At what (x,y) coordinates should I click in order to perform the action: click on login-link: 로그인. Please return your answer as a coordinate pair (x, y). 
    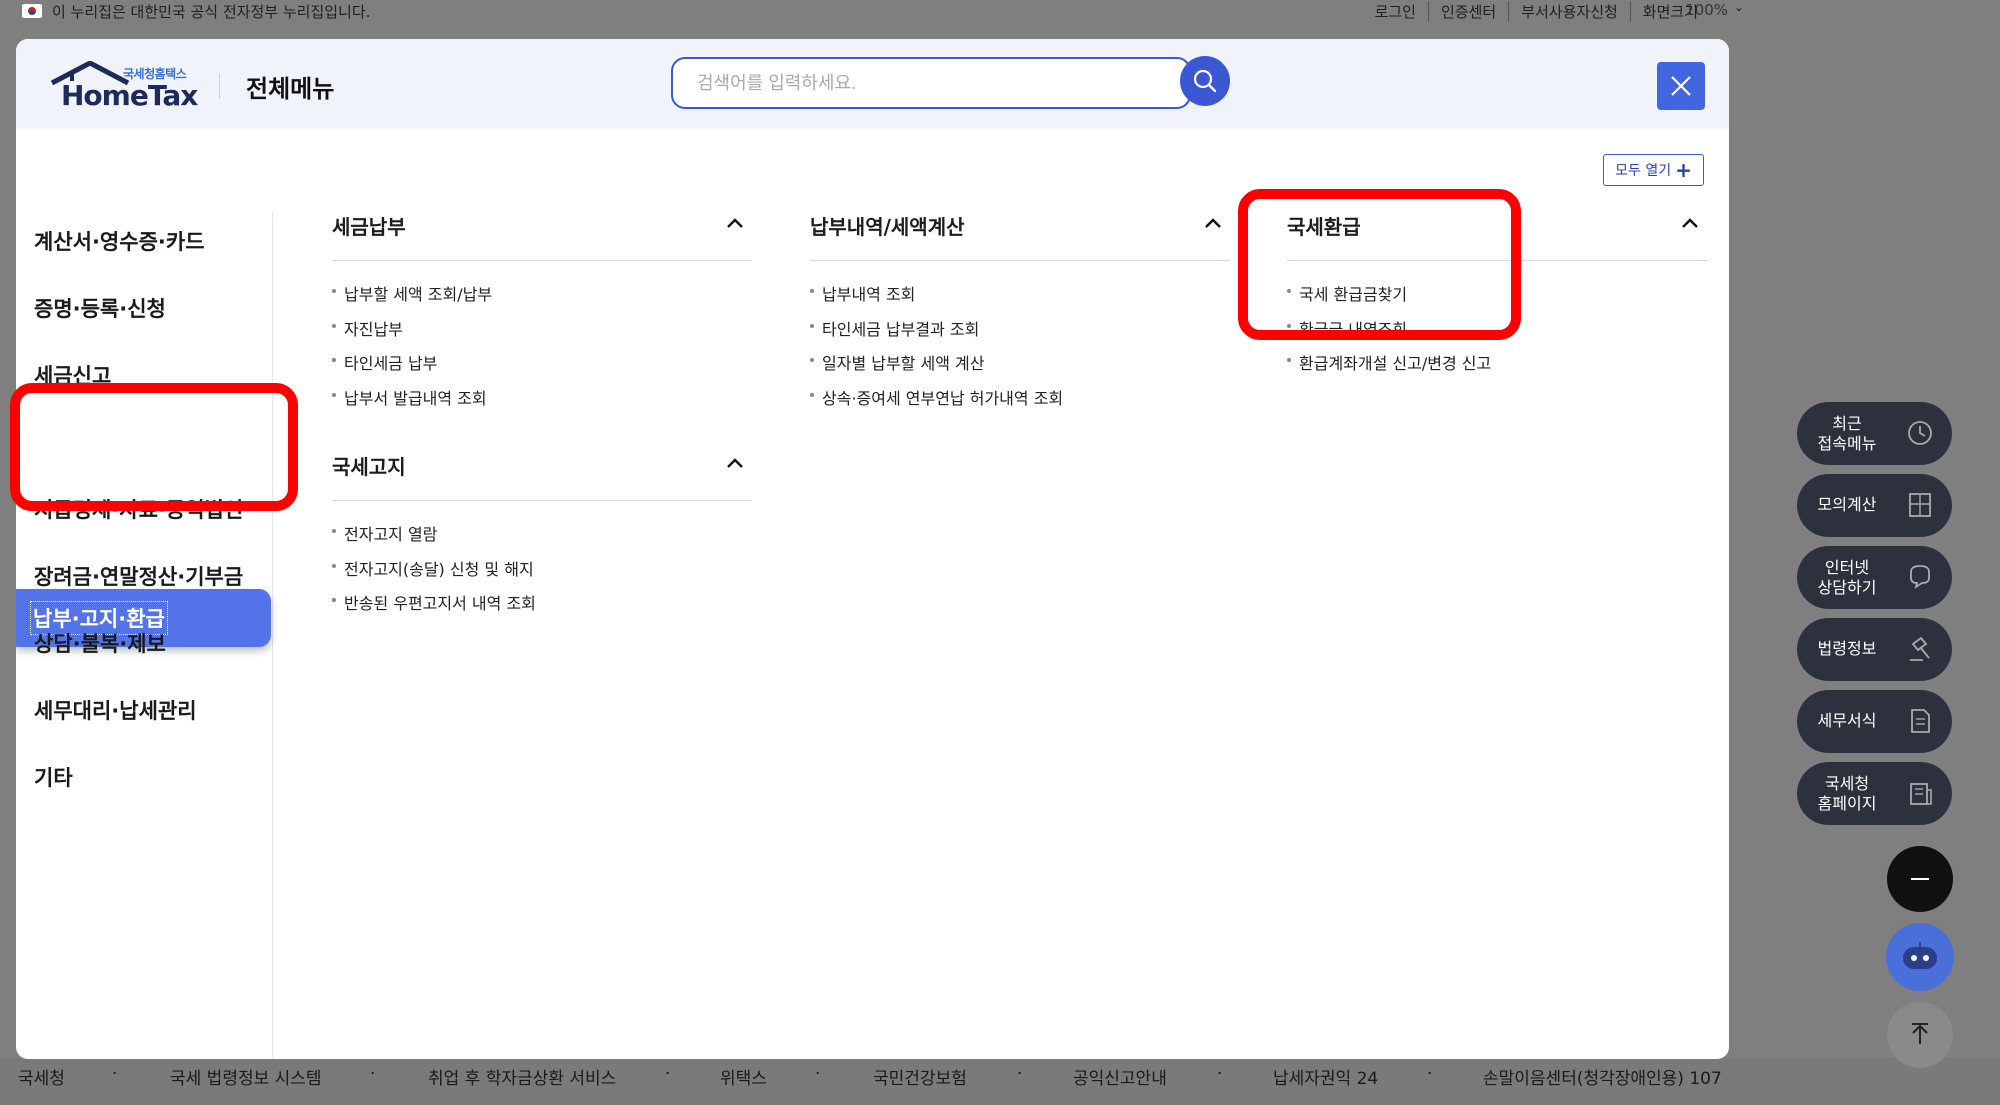
    Looking at the image, I should click on (1395, 11).